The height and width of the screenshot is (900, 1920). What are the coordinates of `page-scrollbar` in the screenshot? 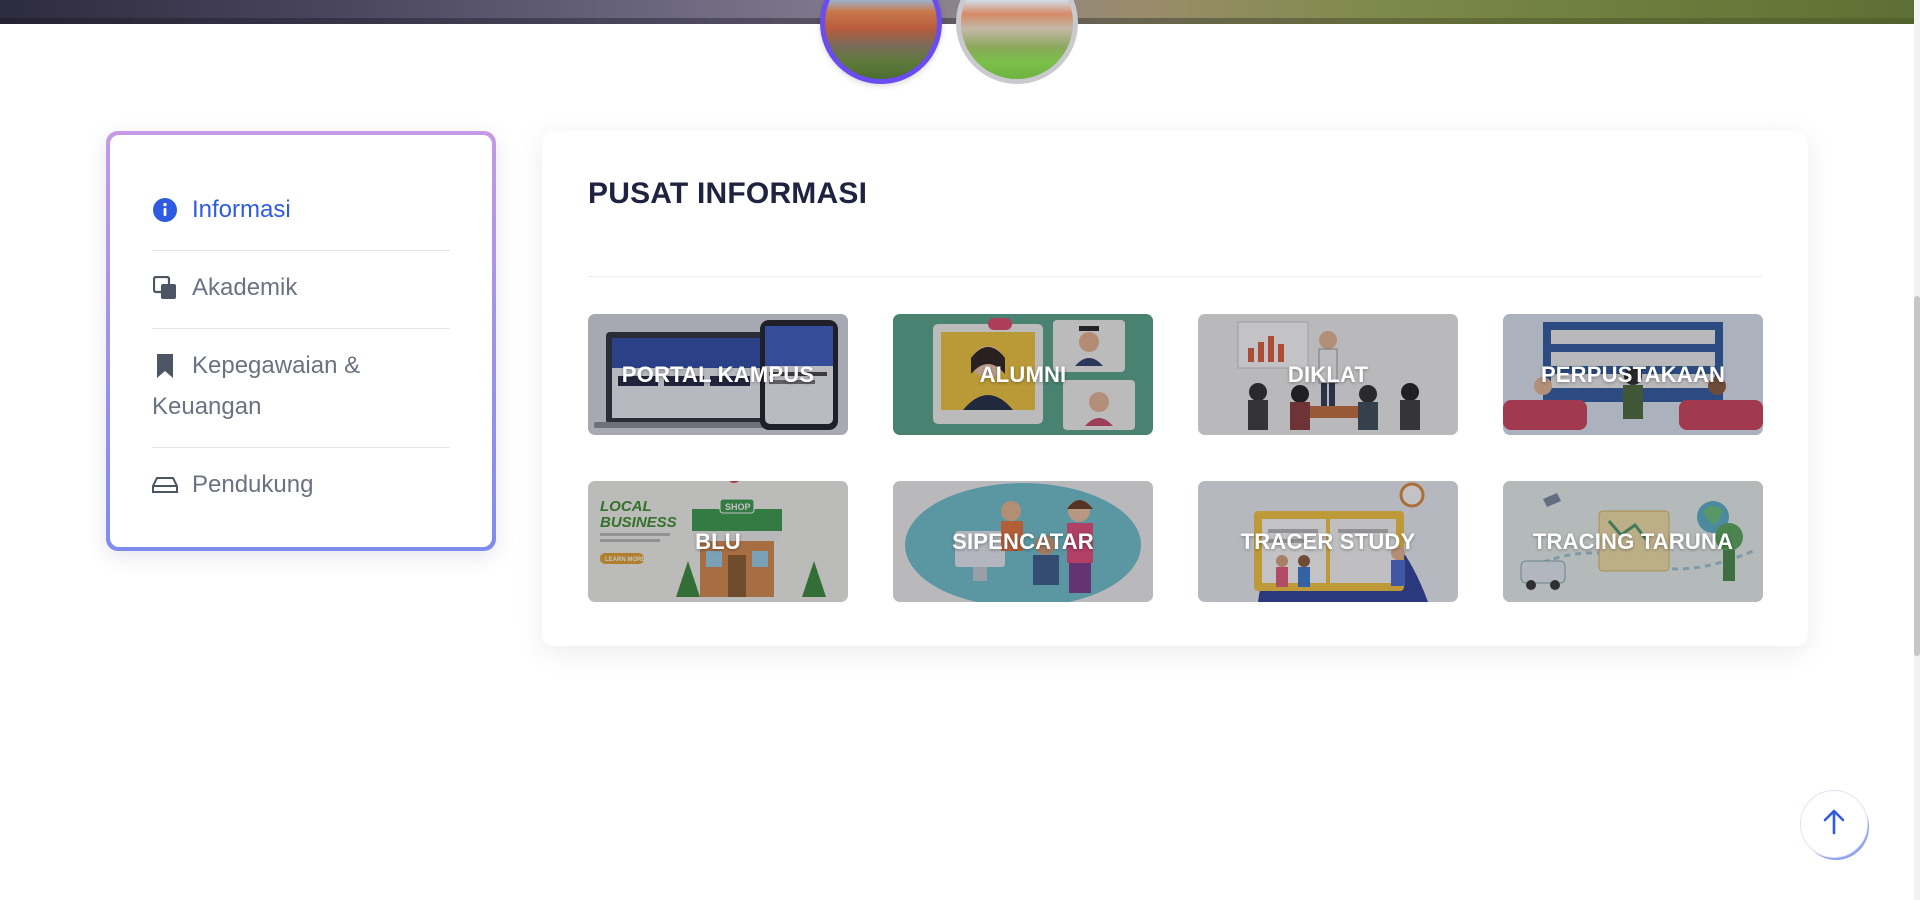 It's located at (1917, 450).